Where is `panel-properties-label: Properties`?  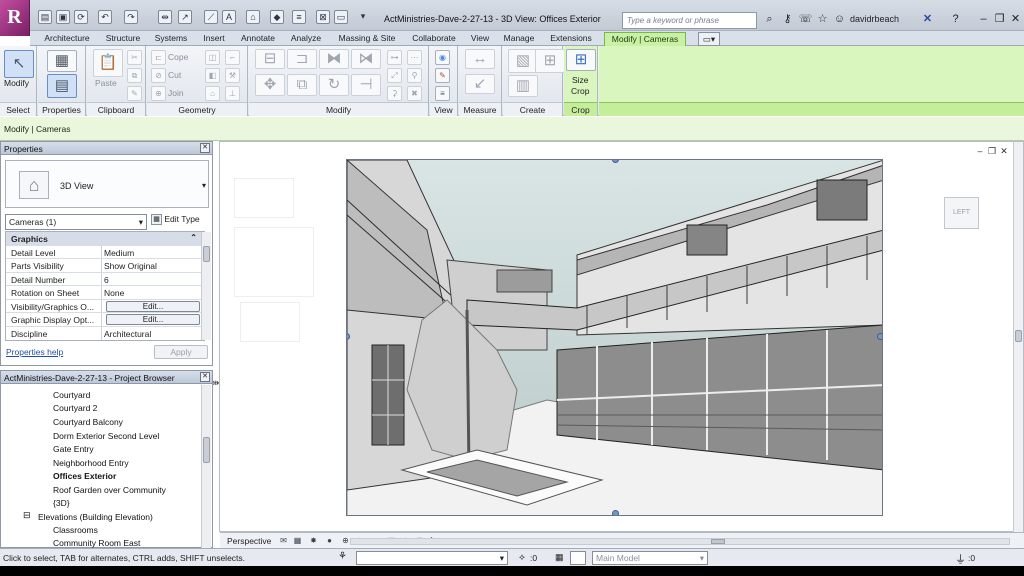
panel-properties-label: Properties is located at coordinates (61, 109).